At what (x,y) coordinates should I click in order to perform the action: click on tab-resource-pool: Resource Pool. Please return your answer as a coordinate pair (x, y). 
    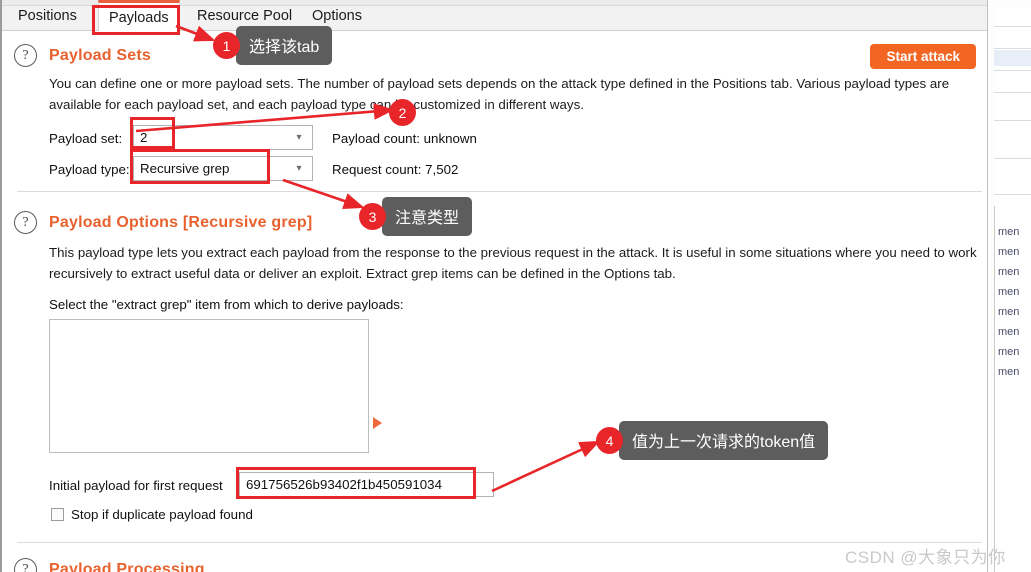
    Looking at the image, I should click on (244, 15).